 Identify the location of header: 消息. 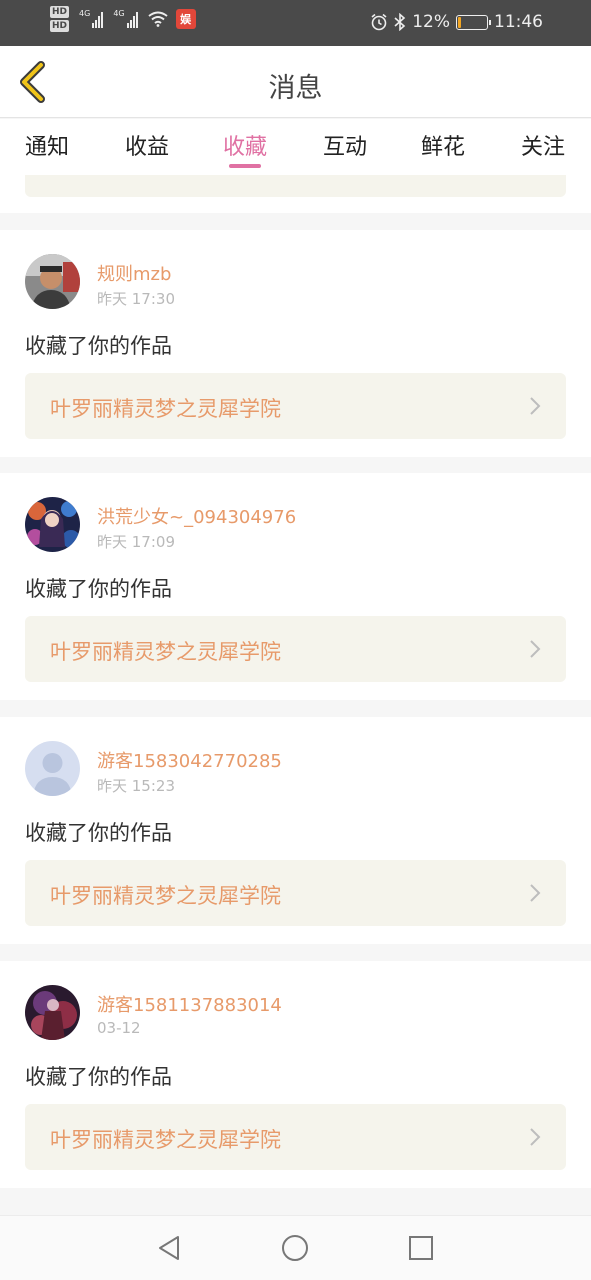
(295, 82).